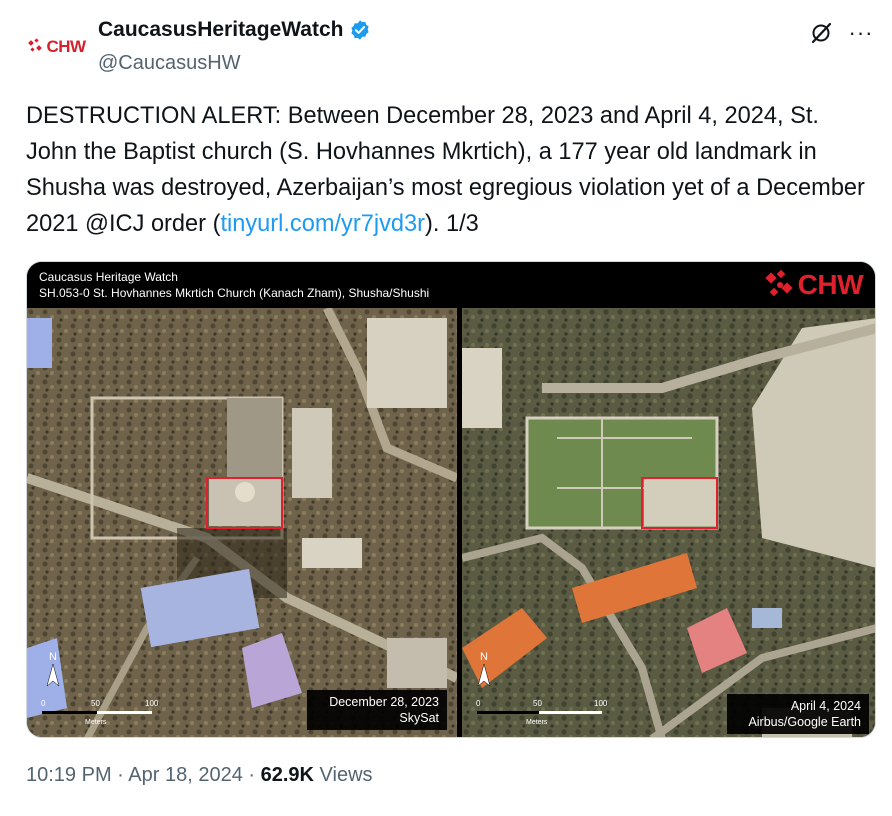  Describe the element at coordinates (108, 277) in the screenshot. I see `media-title: Caucasus Heritage Watch` at that location.